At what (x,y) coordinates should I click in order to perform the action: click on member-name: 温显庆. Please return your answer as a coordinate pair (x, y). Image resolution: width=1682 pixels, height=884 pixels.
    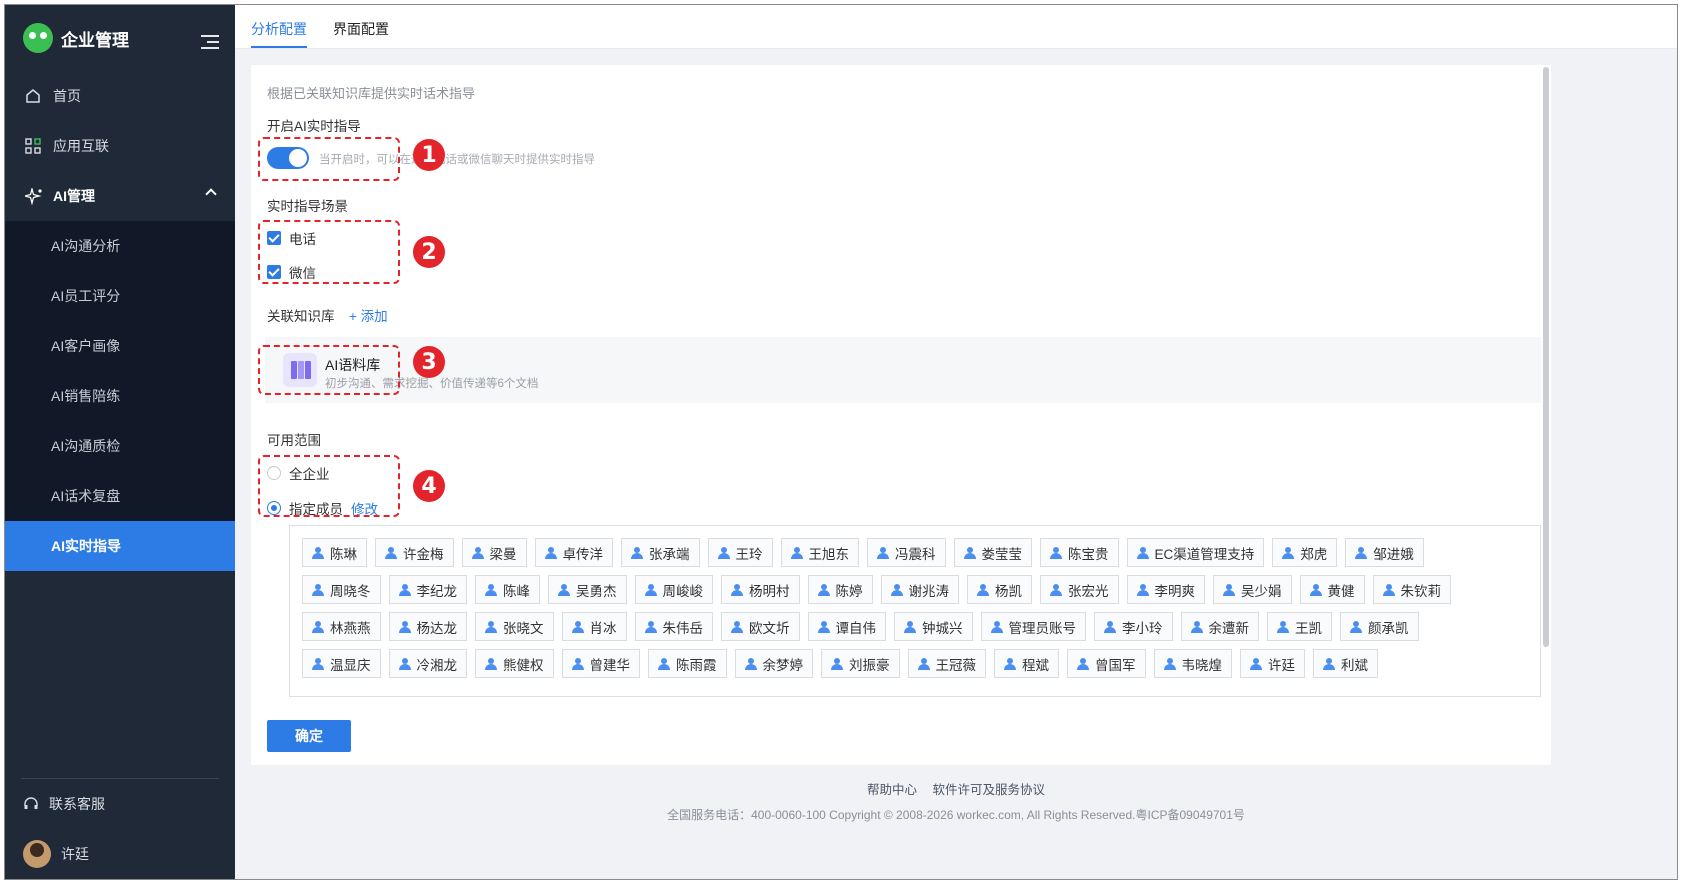
    Looking at the image, I should click on (350, 665).